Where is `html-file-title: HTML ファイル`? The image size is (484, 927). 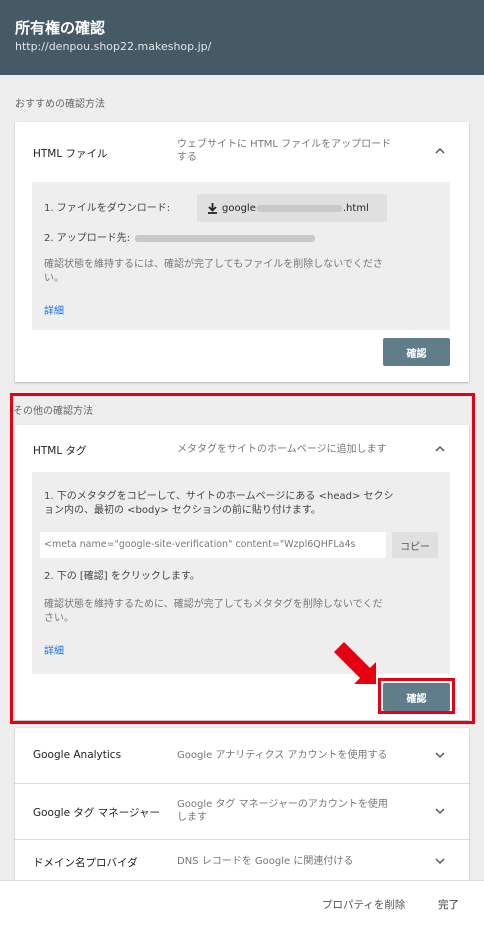
html-file-title: HTML ファイル is located at coordinates (70, 154).